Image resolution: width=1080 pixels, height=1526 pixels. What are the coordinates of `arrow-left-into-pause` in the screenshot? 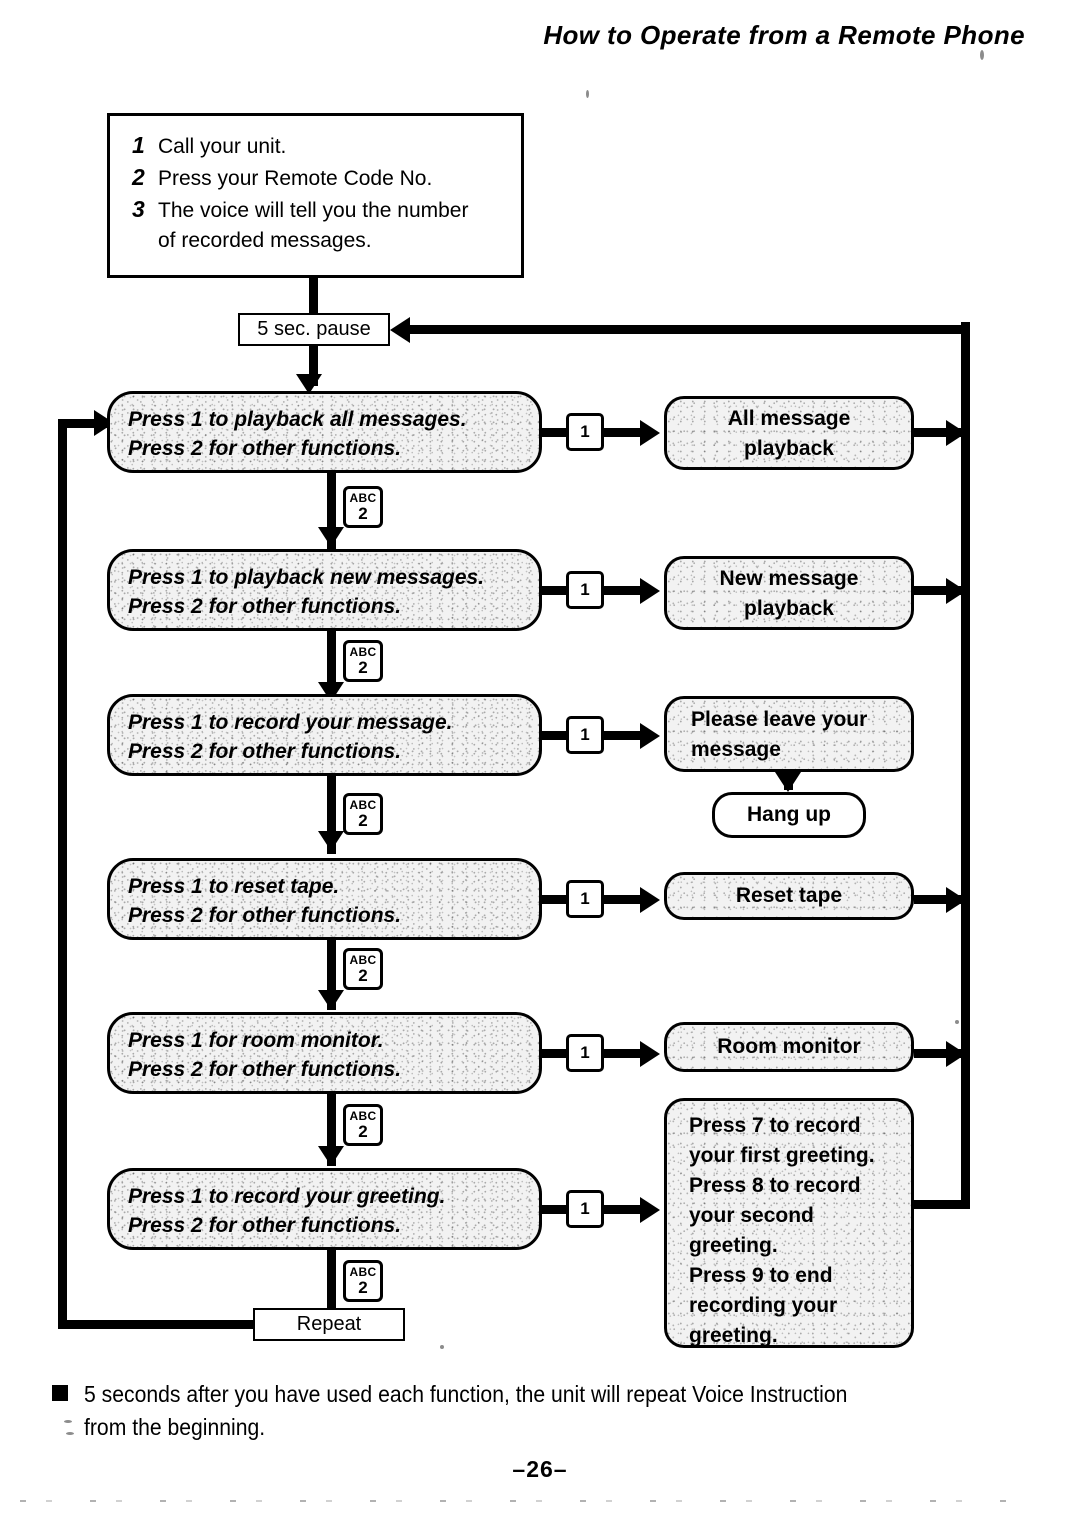 It's located at (400, 330).